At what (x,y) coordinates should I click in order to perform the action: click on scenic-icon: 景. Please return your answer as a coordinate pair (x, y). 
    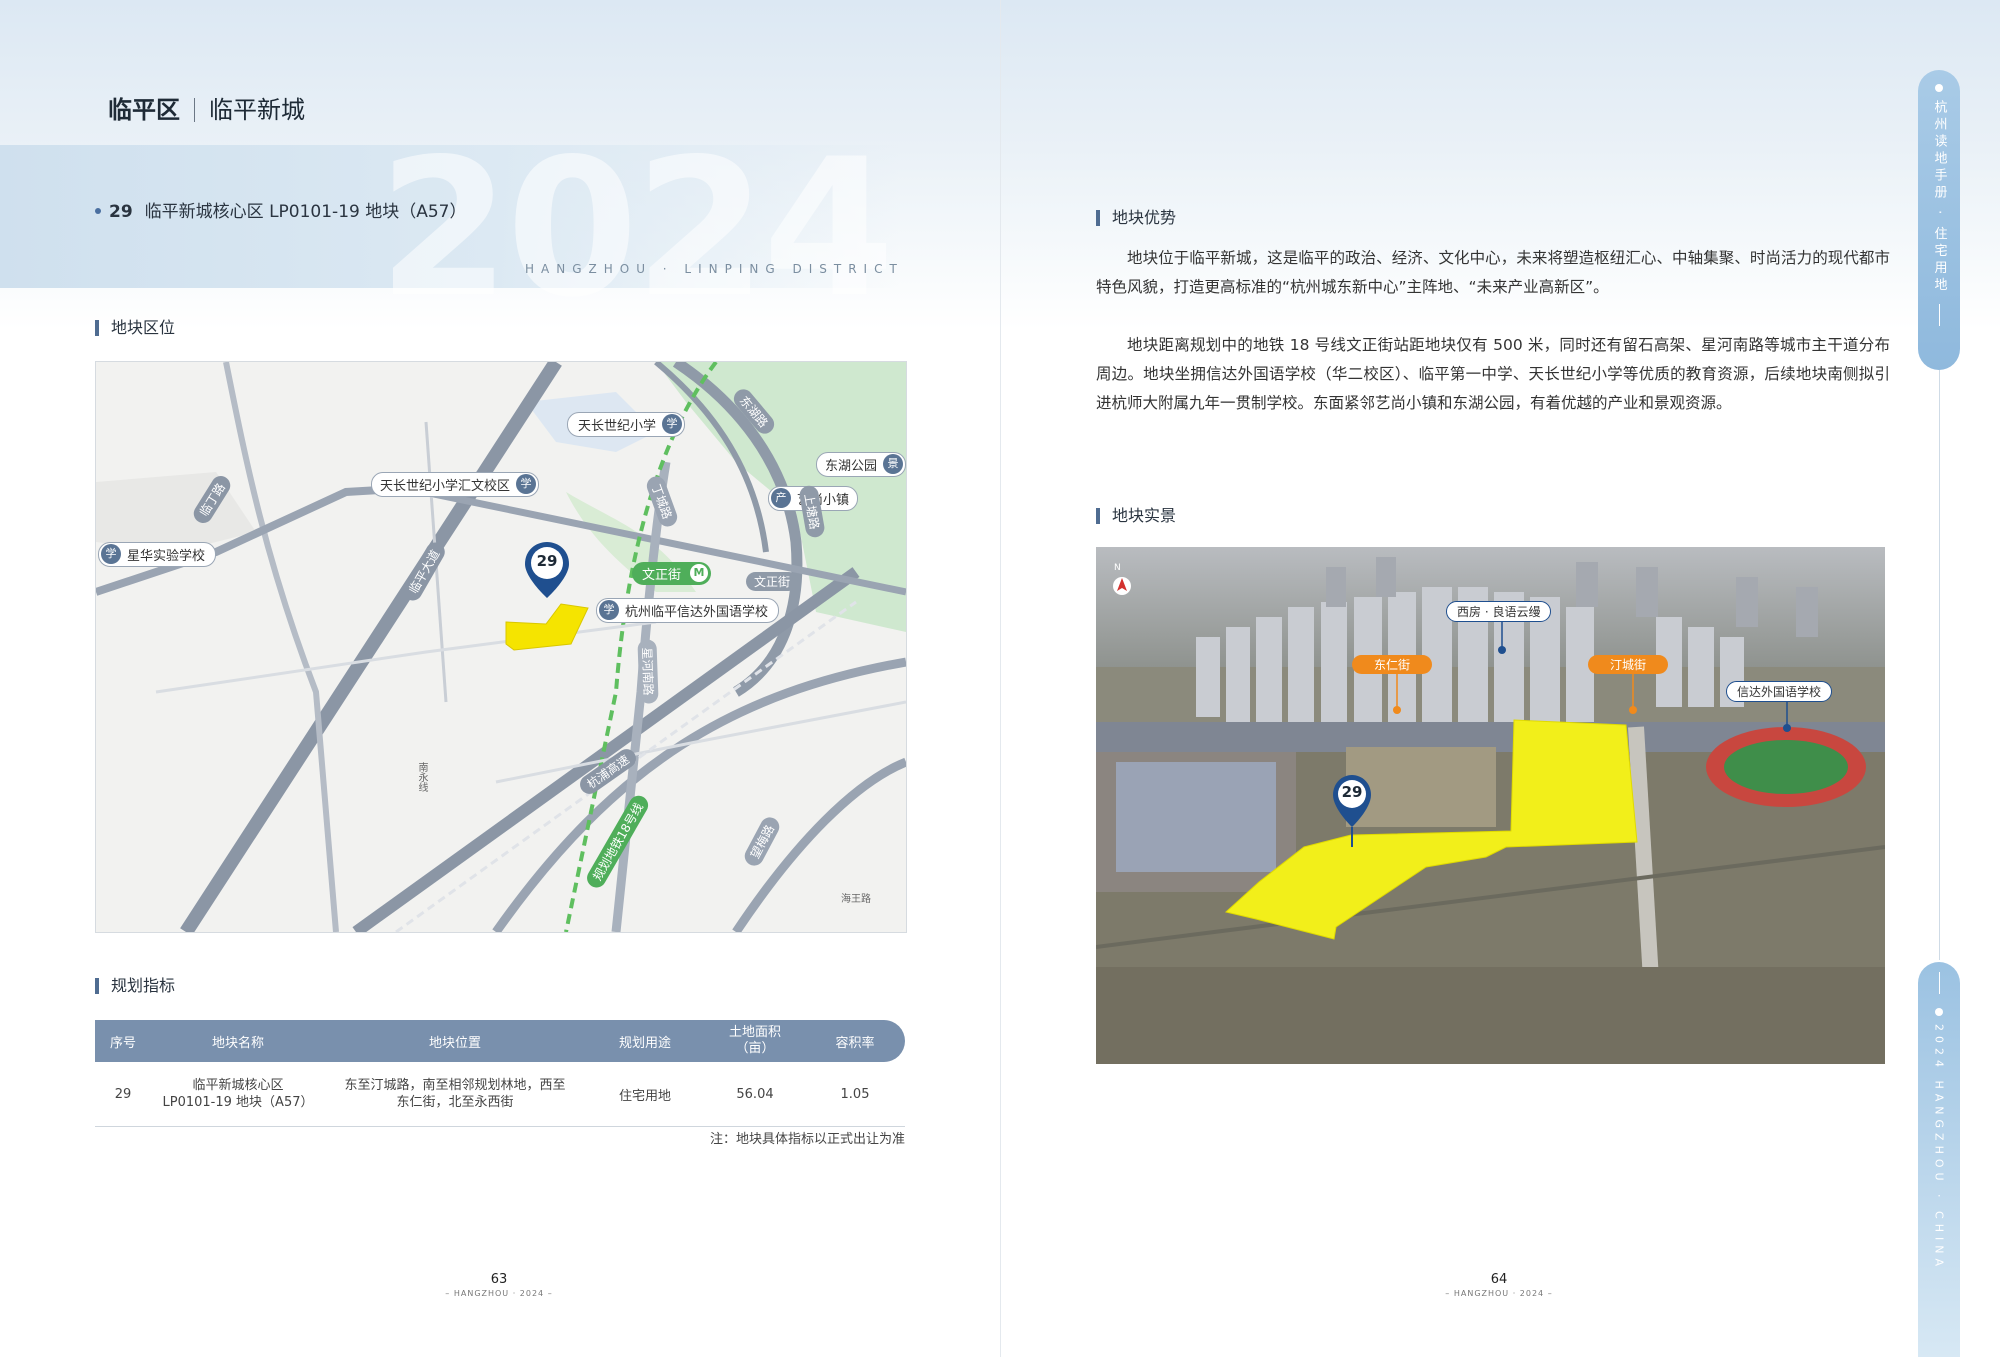
    Looking at the image, I should click on (893, 464).